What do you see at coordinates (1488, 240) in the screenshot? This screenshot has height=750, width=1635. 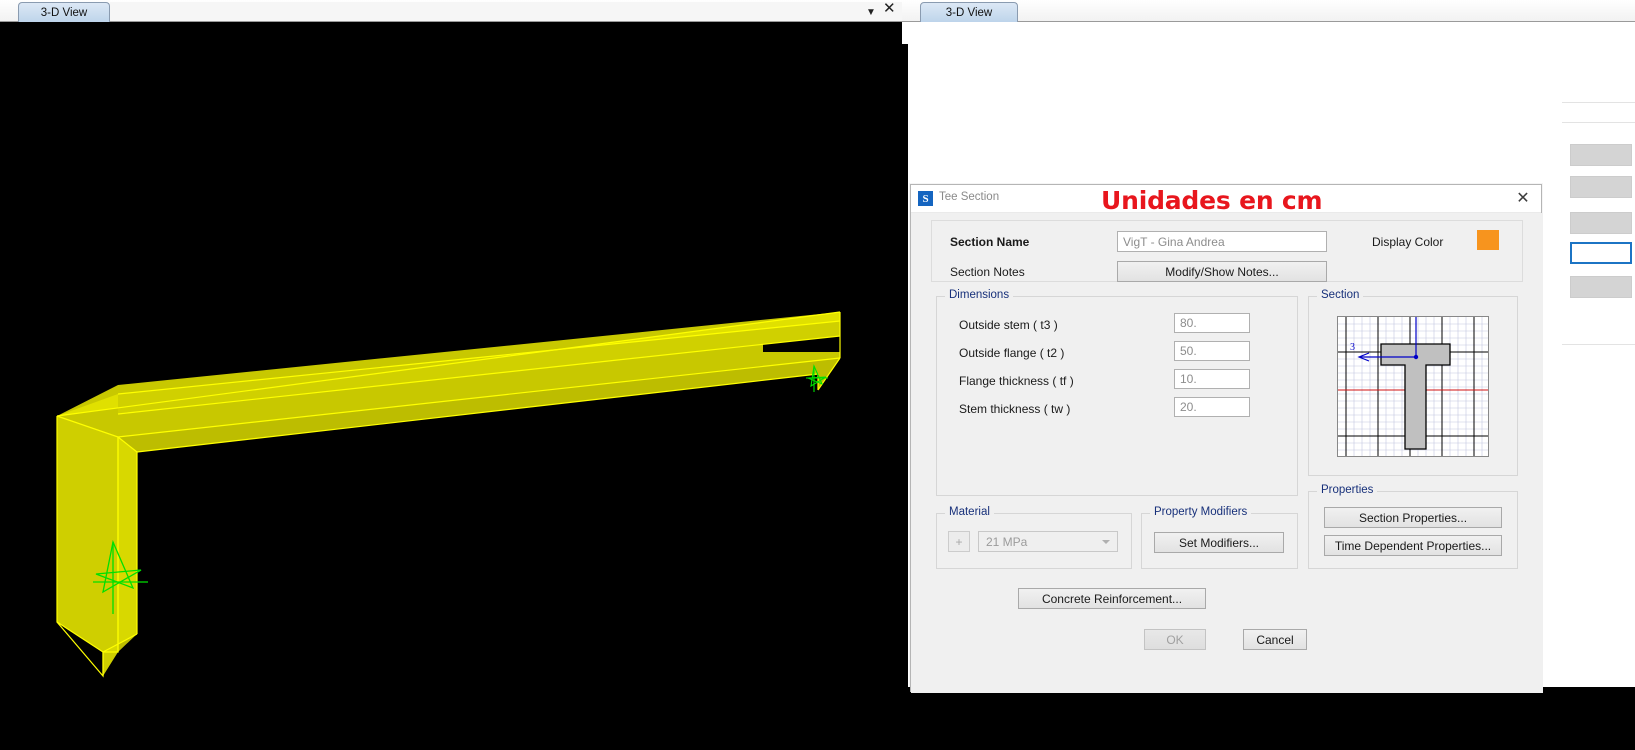 I see `display-color-swatch` at bounding box center [1488, 240].